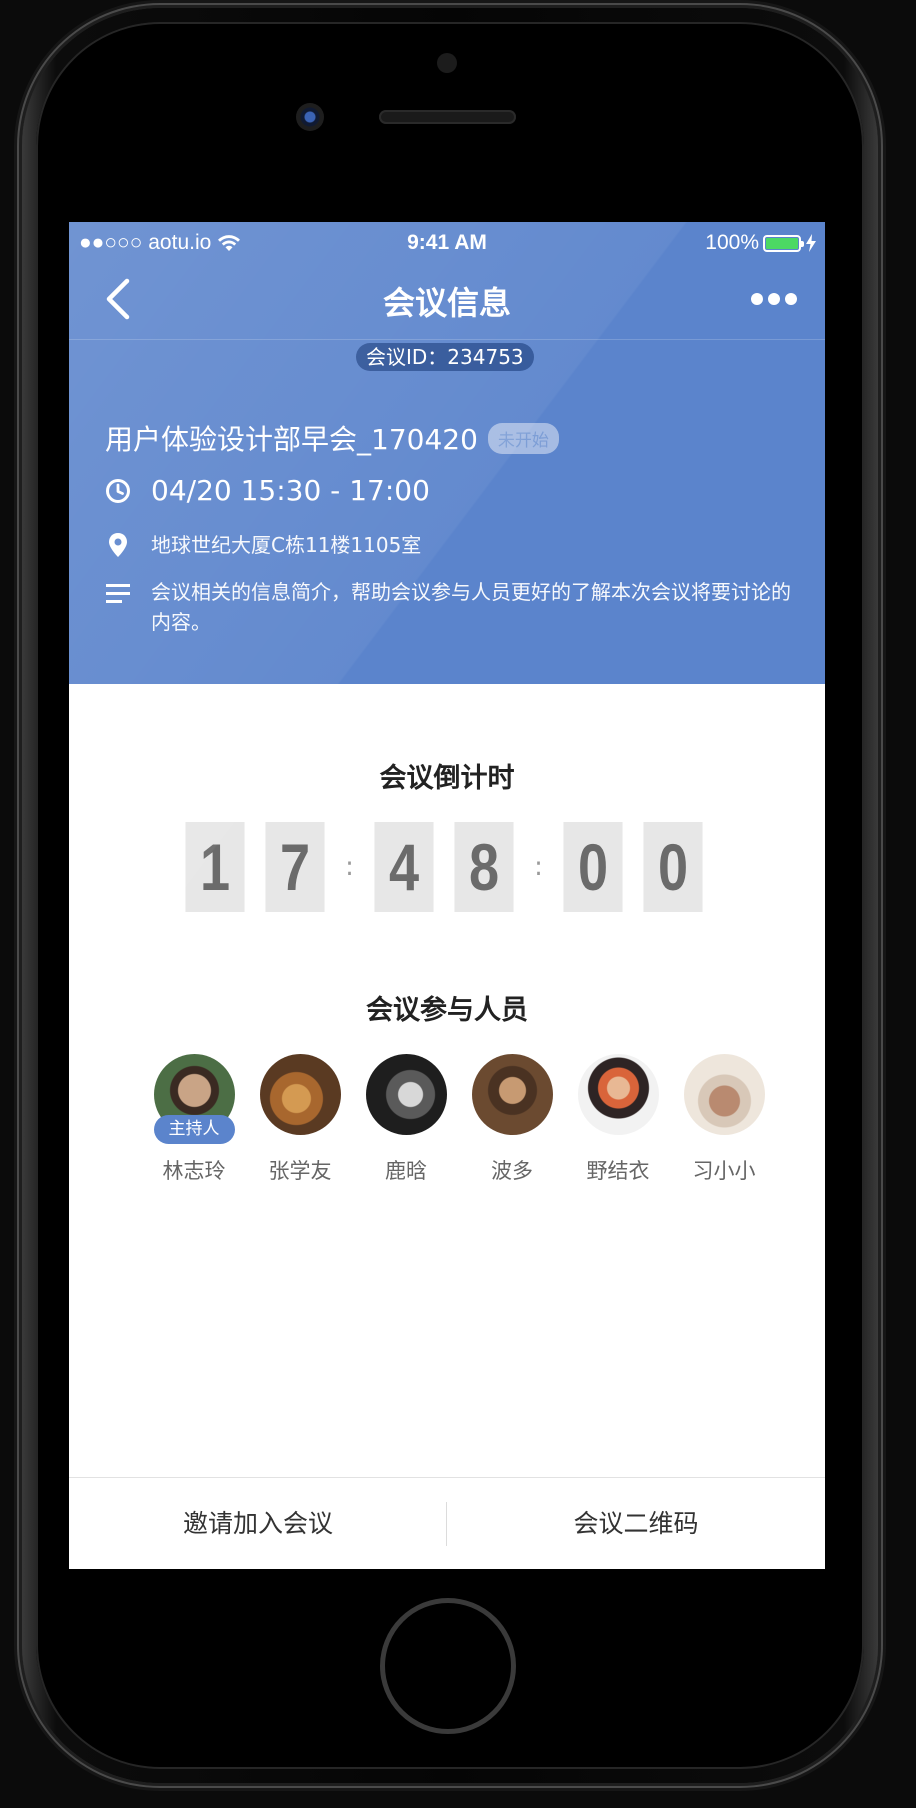 This screenshot has width=916, height=1808. I want to click on meeting-description-row: 会议相关的信息简介，帮助会议参与人员更好的了解本次会议将要讨论的内容。, so click(448, 607).